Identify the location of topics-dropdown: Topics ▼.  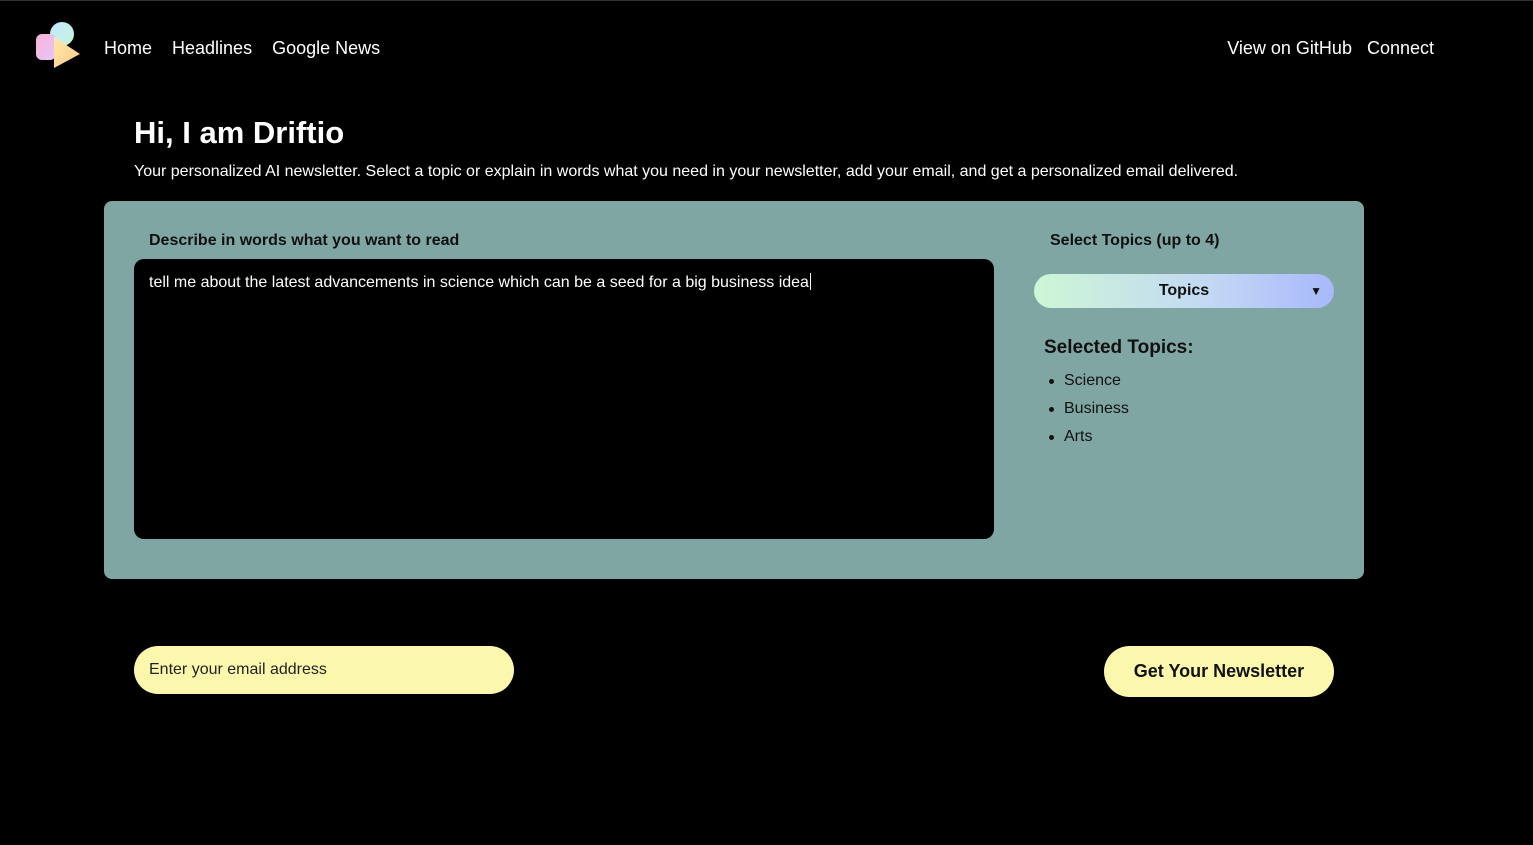
(1184, 291).